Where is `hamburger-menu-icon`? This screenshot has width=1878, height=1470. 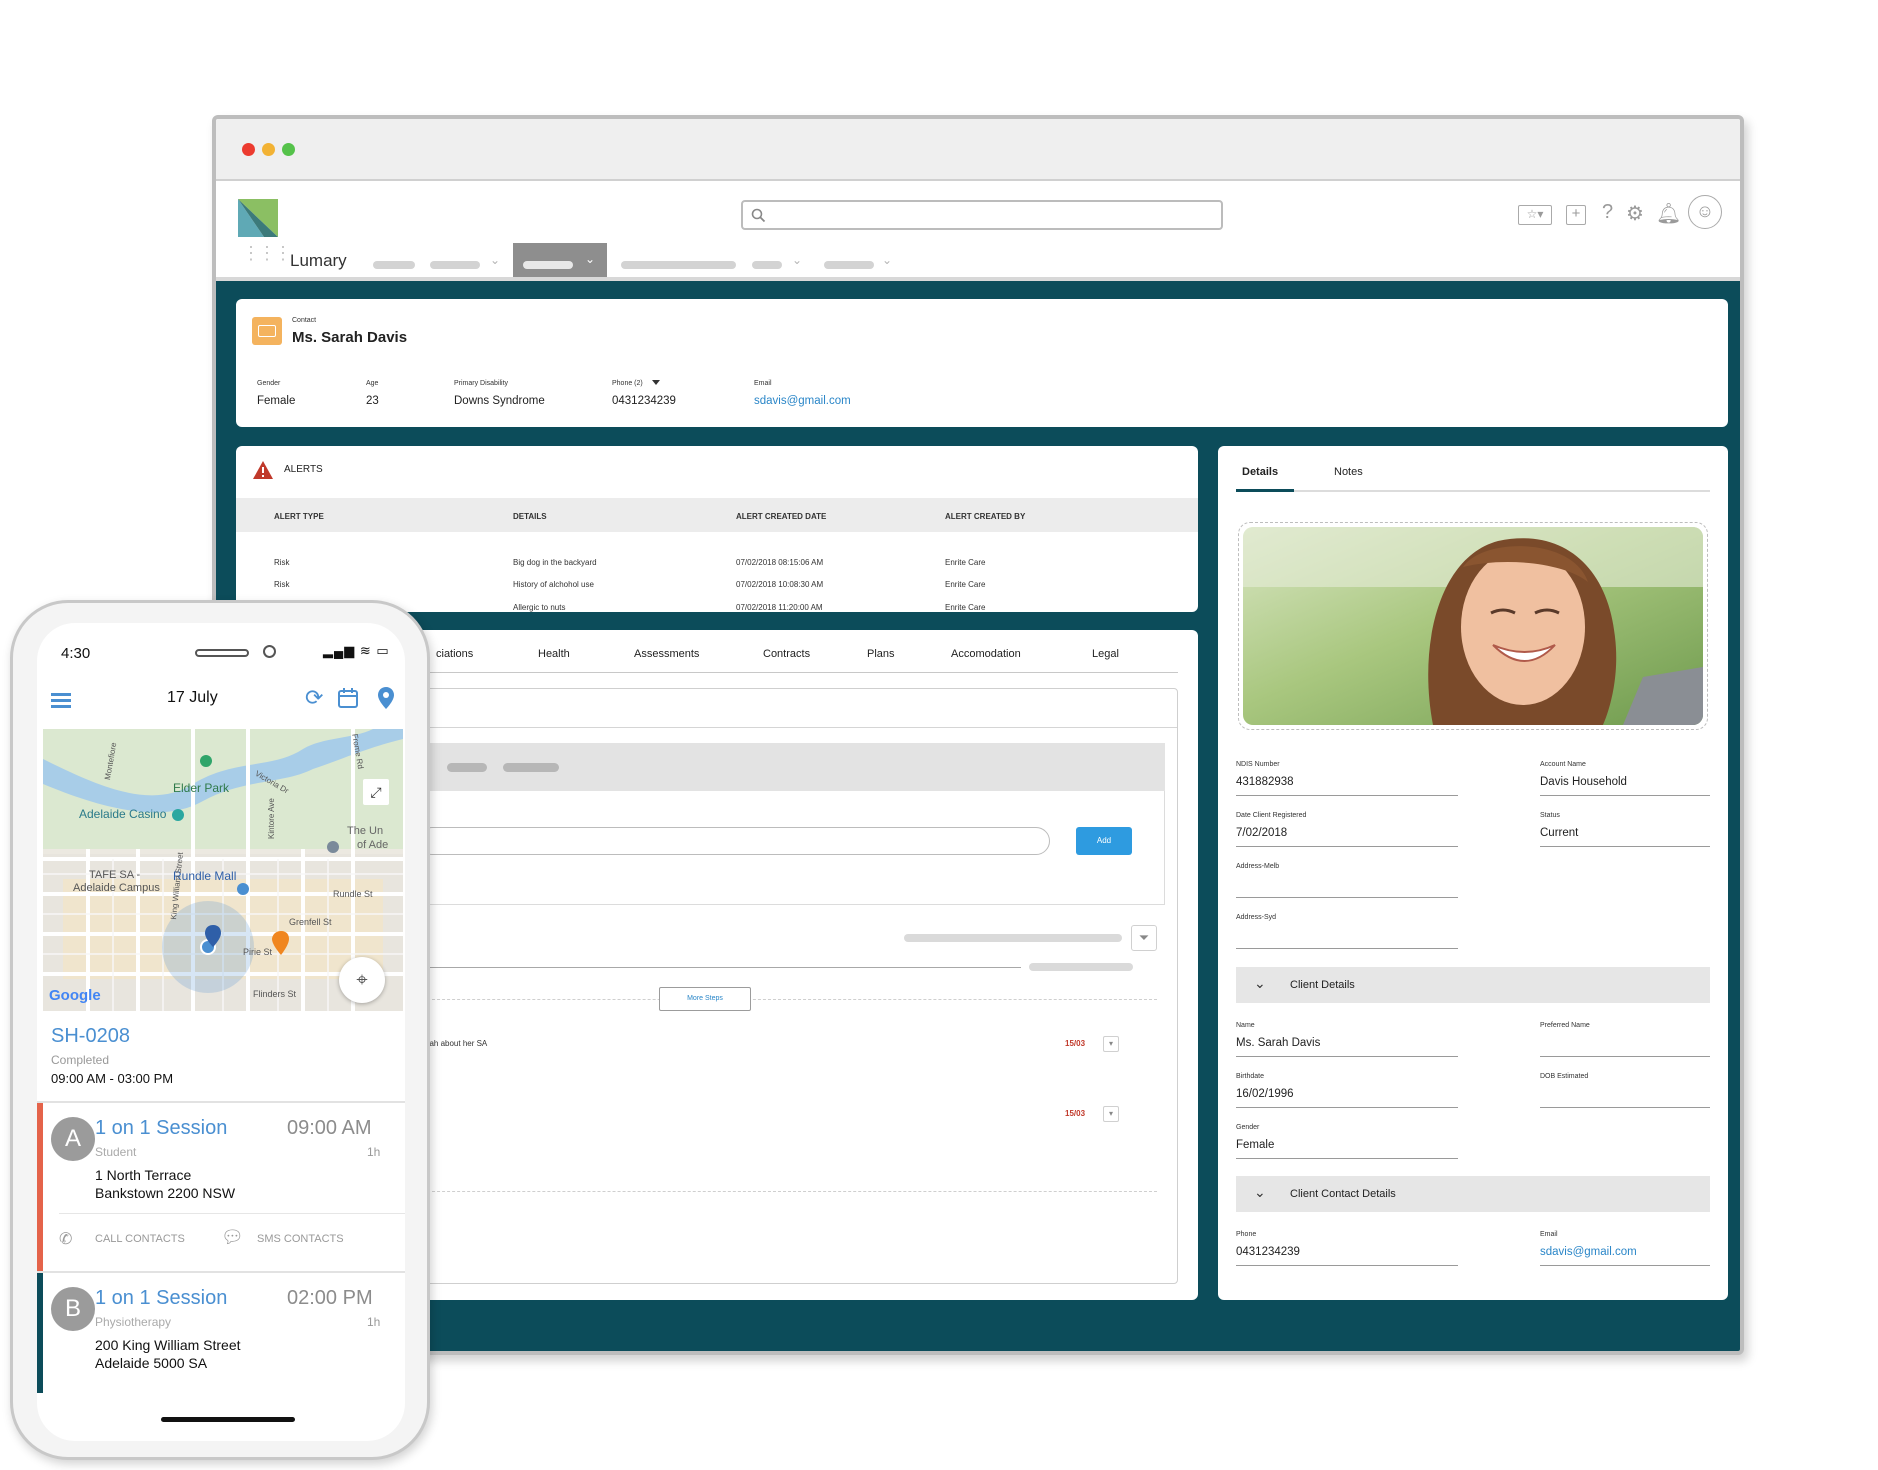
hamburger-menu-icon is located at coordinates (61, 700).